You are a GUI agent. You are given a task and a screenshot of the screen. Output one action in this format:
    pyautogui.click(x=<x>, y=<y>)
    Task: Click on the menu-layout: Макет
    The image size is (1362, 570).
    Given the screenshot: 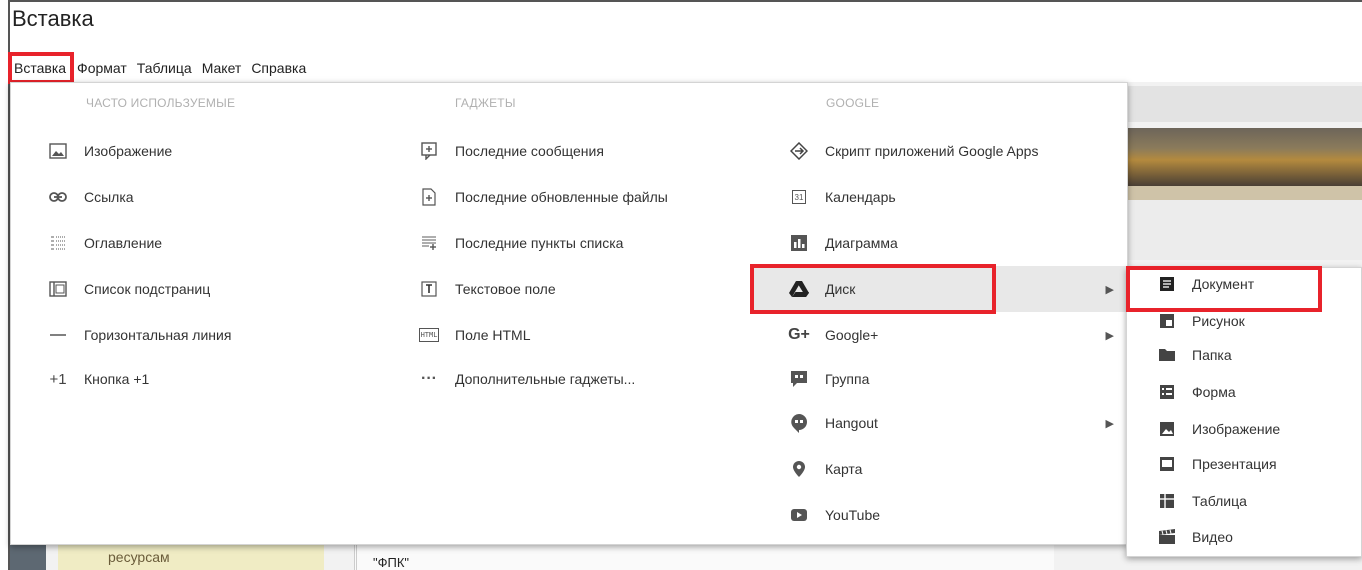 What is the action you would take?
    pyautogui.click(x=222, y=68)
    